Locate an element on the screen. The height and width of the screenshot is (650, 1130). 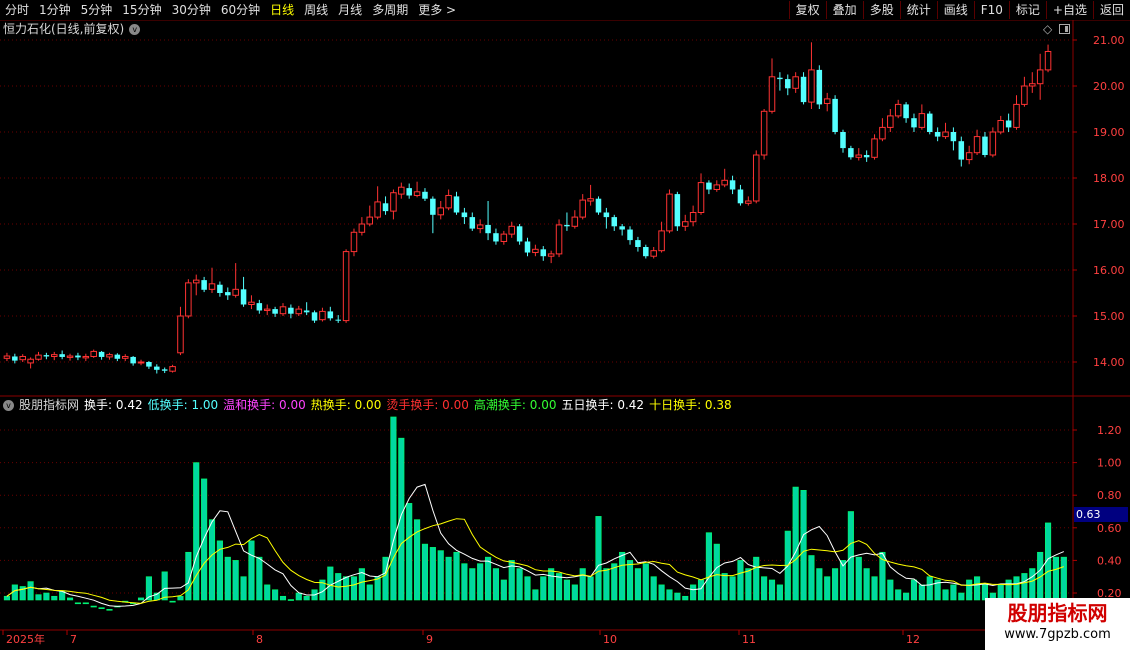
period-tab-4: 30分钟 is located at coordinates (191, 10).